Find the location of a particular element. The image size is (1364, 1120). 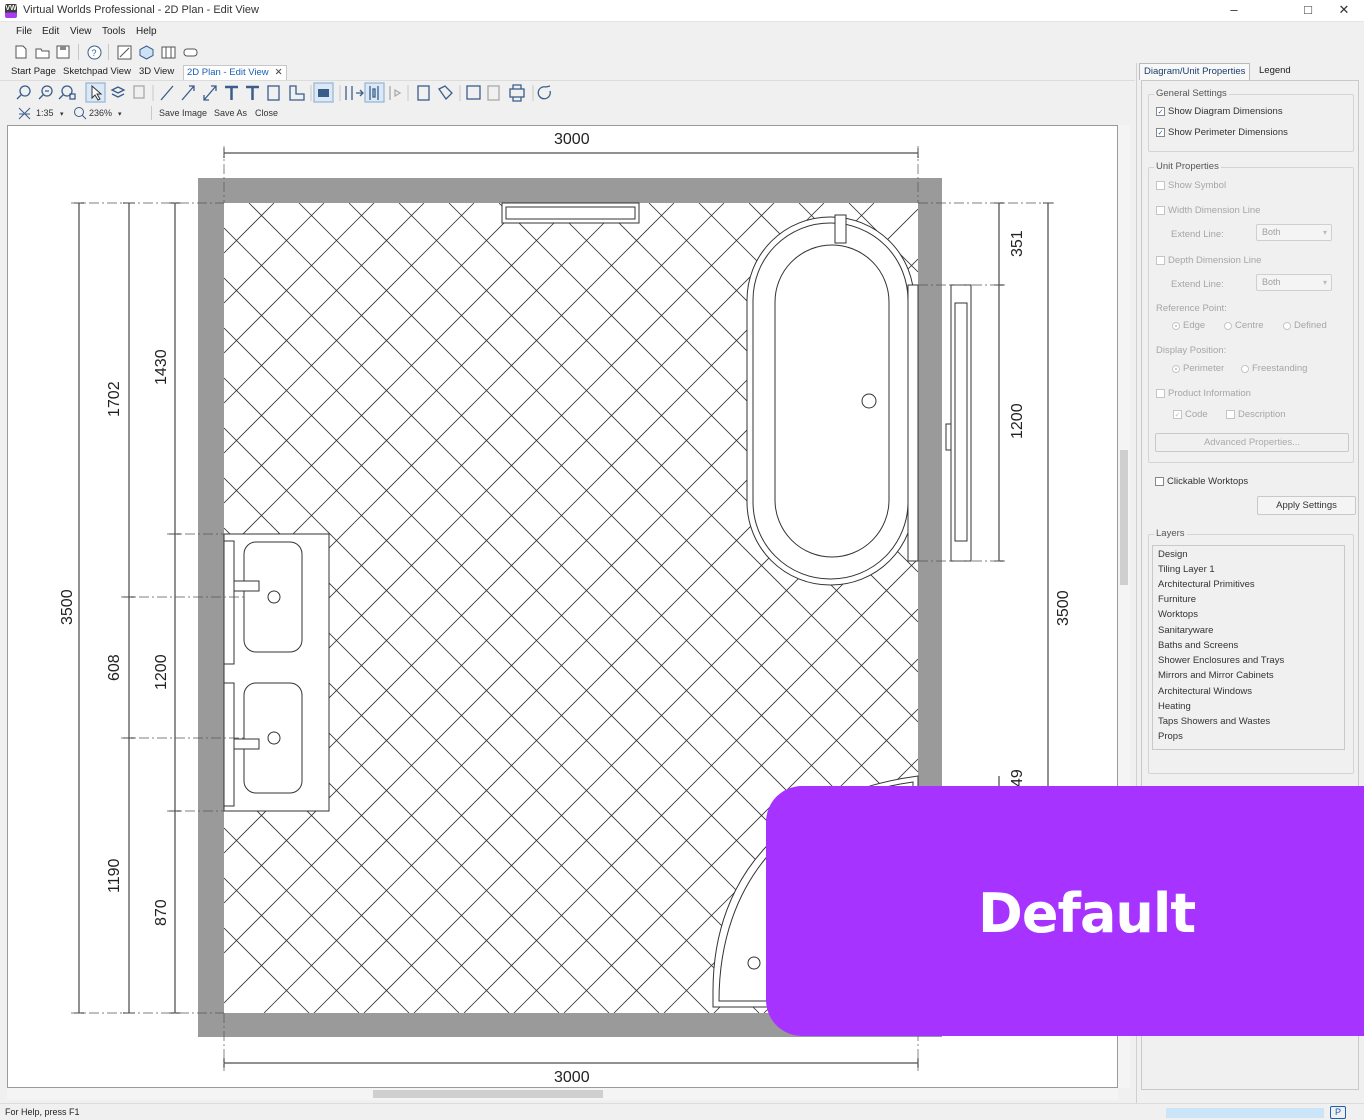

text-tool-icon is located at coordinates (231, 92).